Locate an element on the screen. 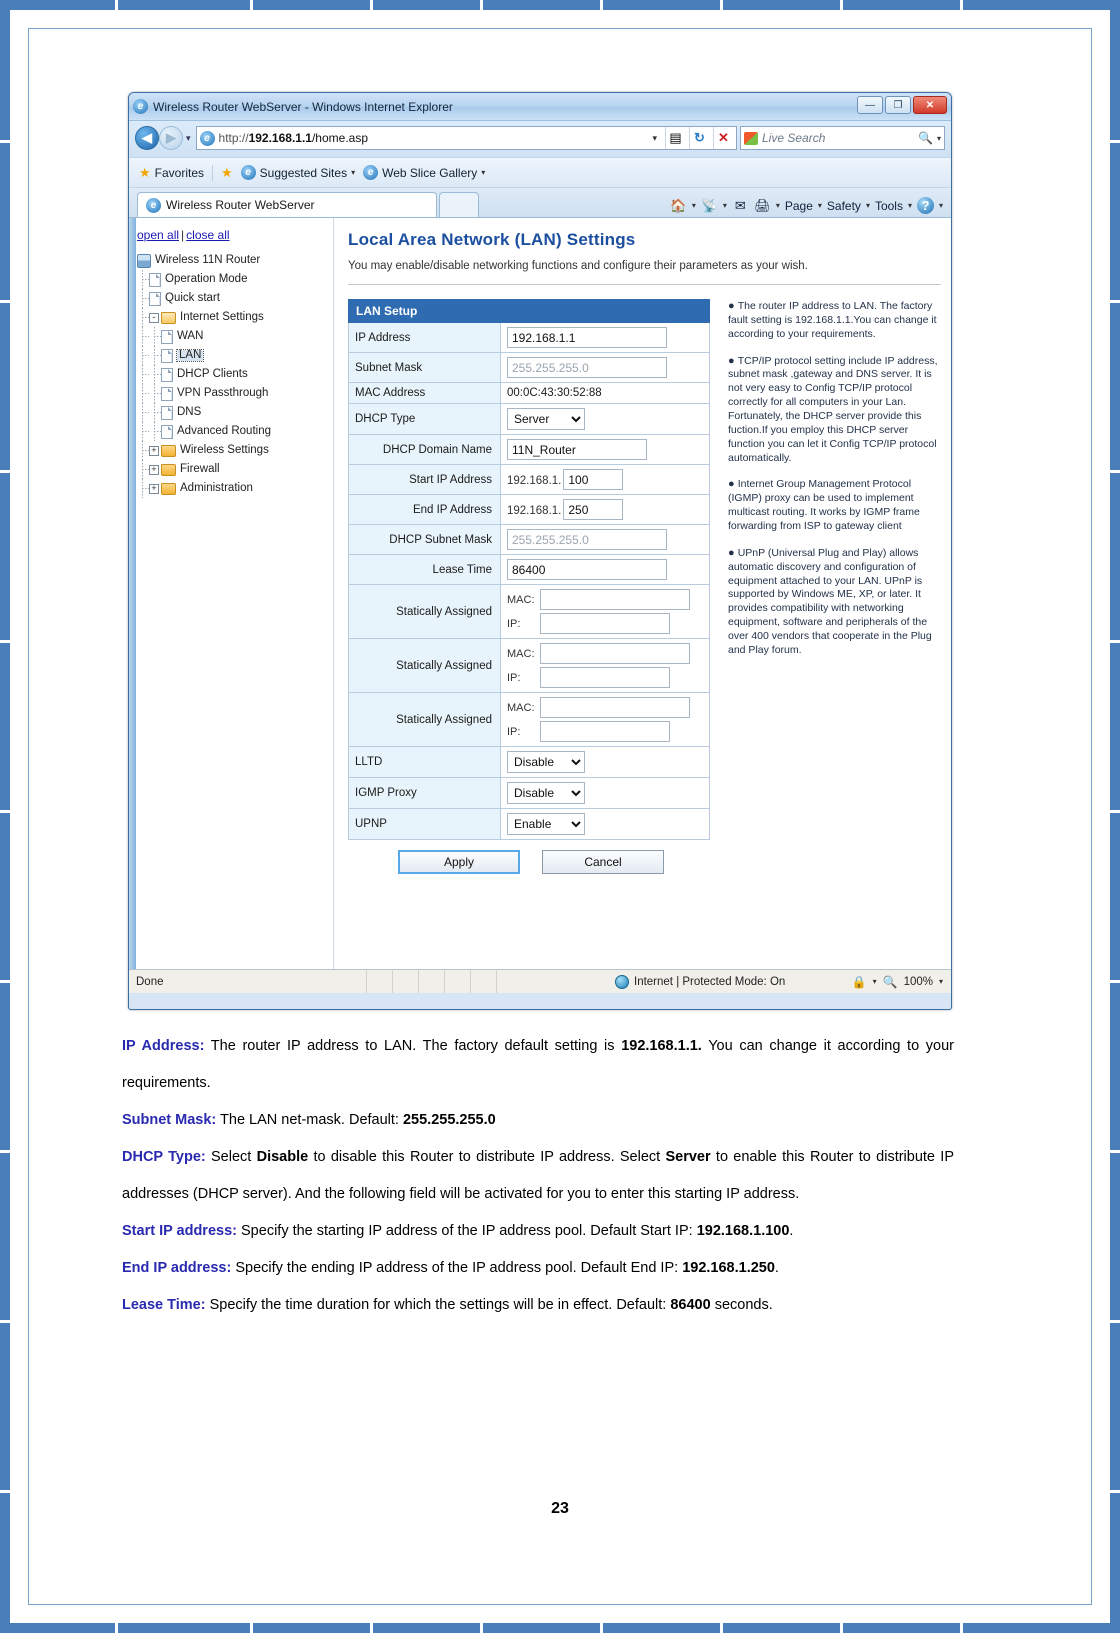  table-header-row: LAN Setup is located at coordinates (529, 311).